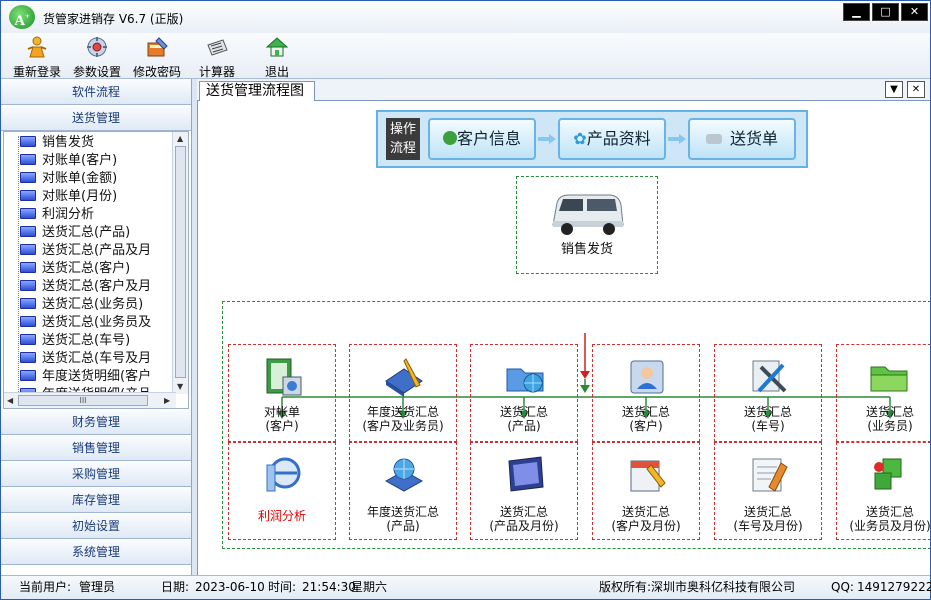 This screenshot has width=931, height=600. What do you see at coordinates (96, 474) in the screenshot?
I see `sidebar-section-purchase: 采购管理` at bounding box center [96, 474].